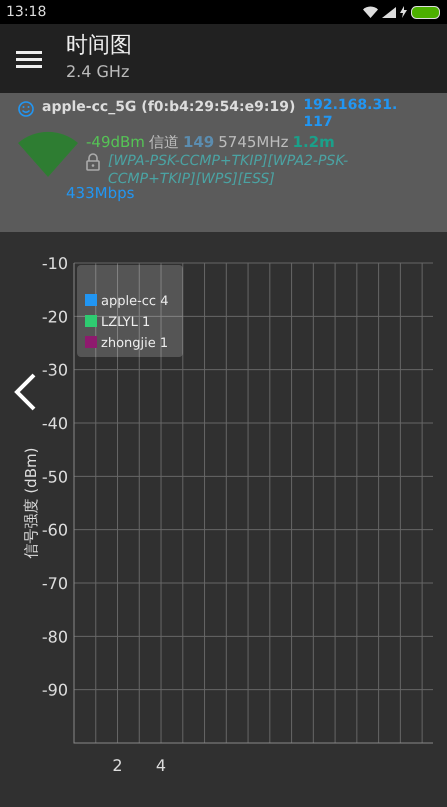 The height and width of the screenshot is (807, 447). I want to click on y-tick-label: -80, so click(55, 636).